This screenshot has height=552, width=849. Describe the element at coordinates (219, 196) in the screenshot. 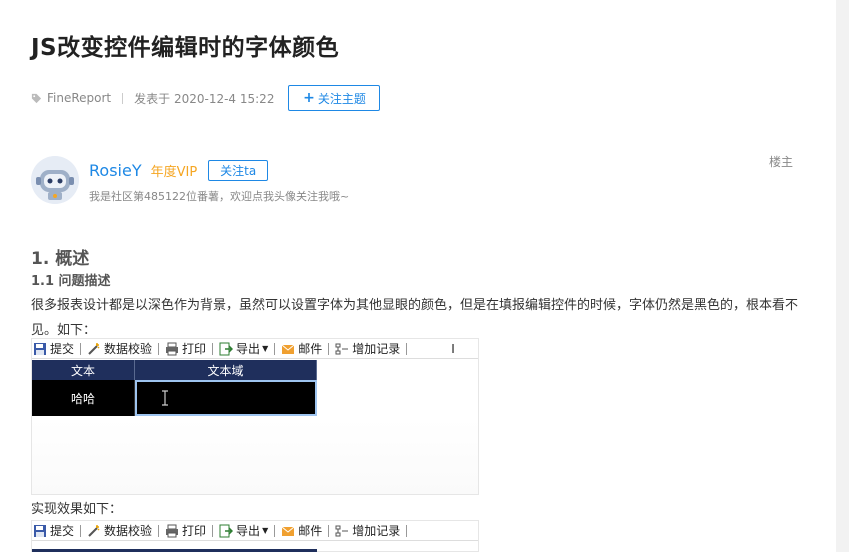

I see `author-signature: 我是社区第485122位番薯，欢迎点我头像关注我哦~` at that location.